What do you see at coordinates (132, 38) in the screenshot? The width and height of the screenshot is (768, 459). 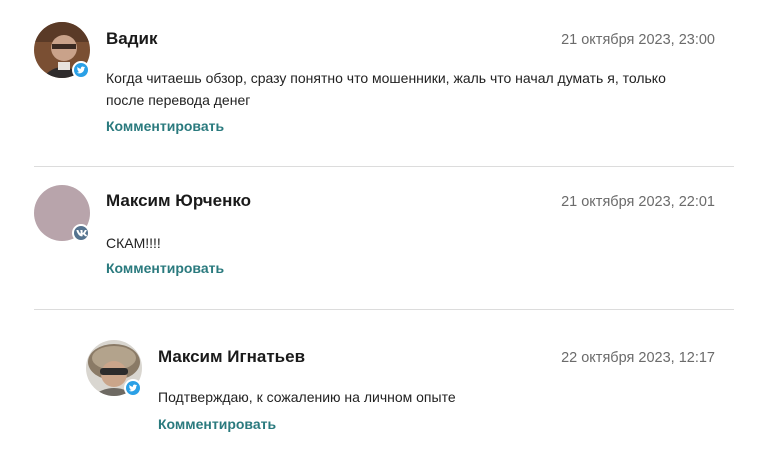 I see `comment-author: Вадик` at bounding box center [132, 38].